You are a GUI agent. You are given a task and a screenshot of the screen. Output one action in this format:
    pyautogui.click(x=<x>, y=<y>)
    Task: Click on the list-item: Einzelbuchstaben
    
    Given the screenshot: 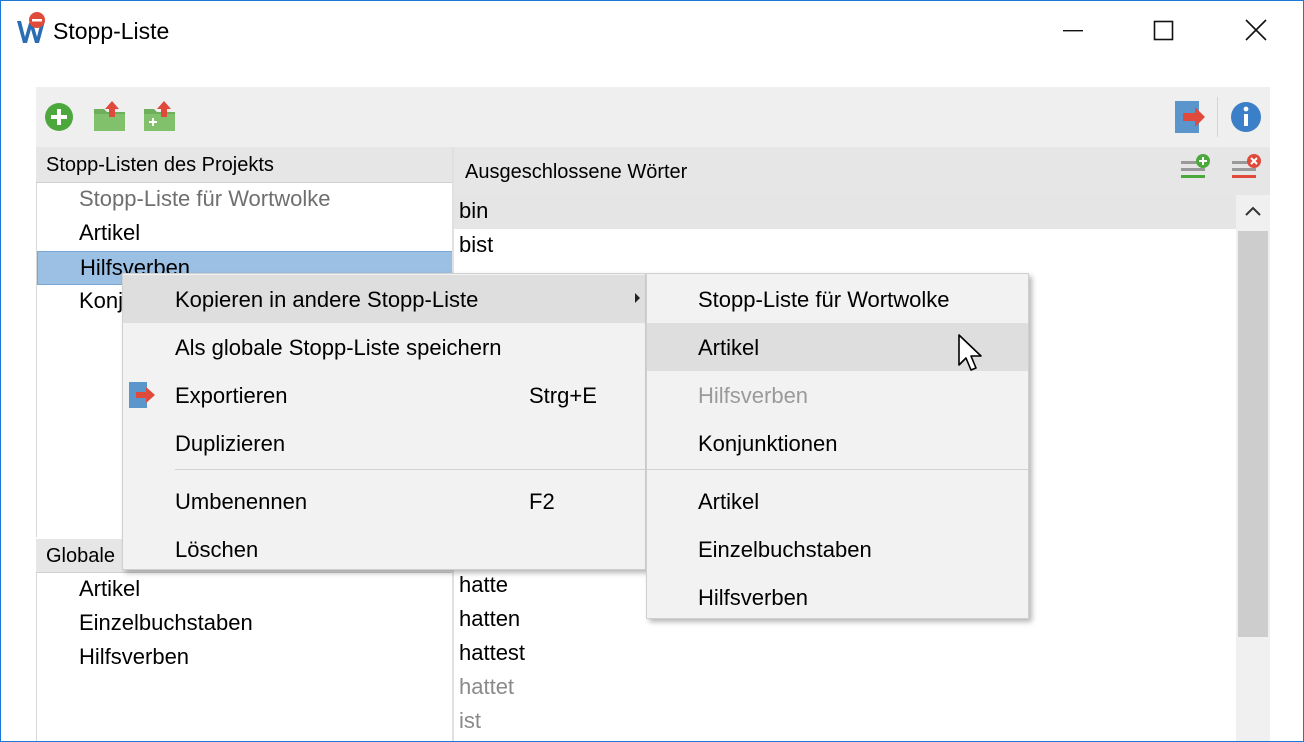 What is the action you would take?
    pyautogui.click(x=245, y=624)
    